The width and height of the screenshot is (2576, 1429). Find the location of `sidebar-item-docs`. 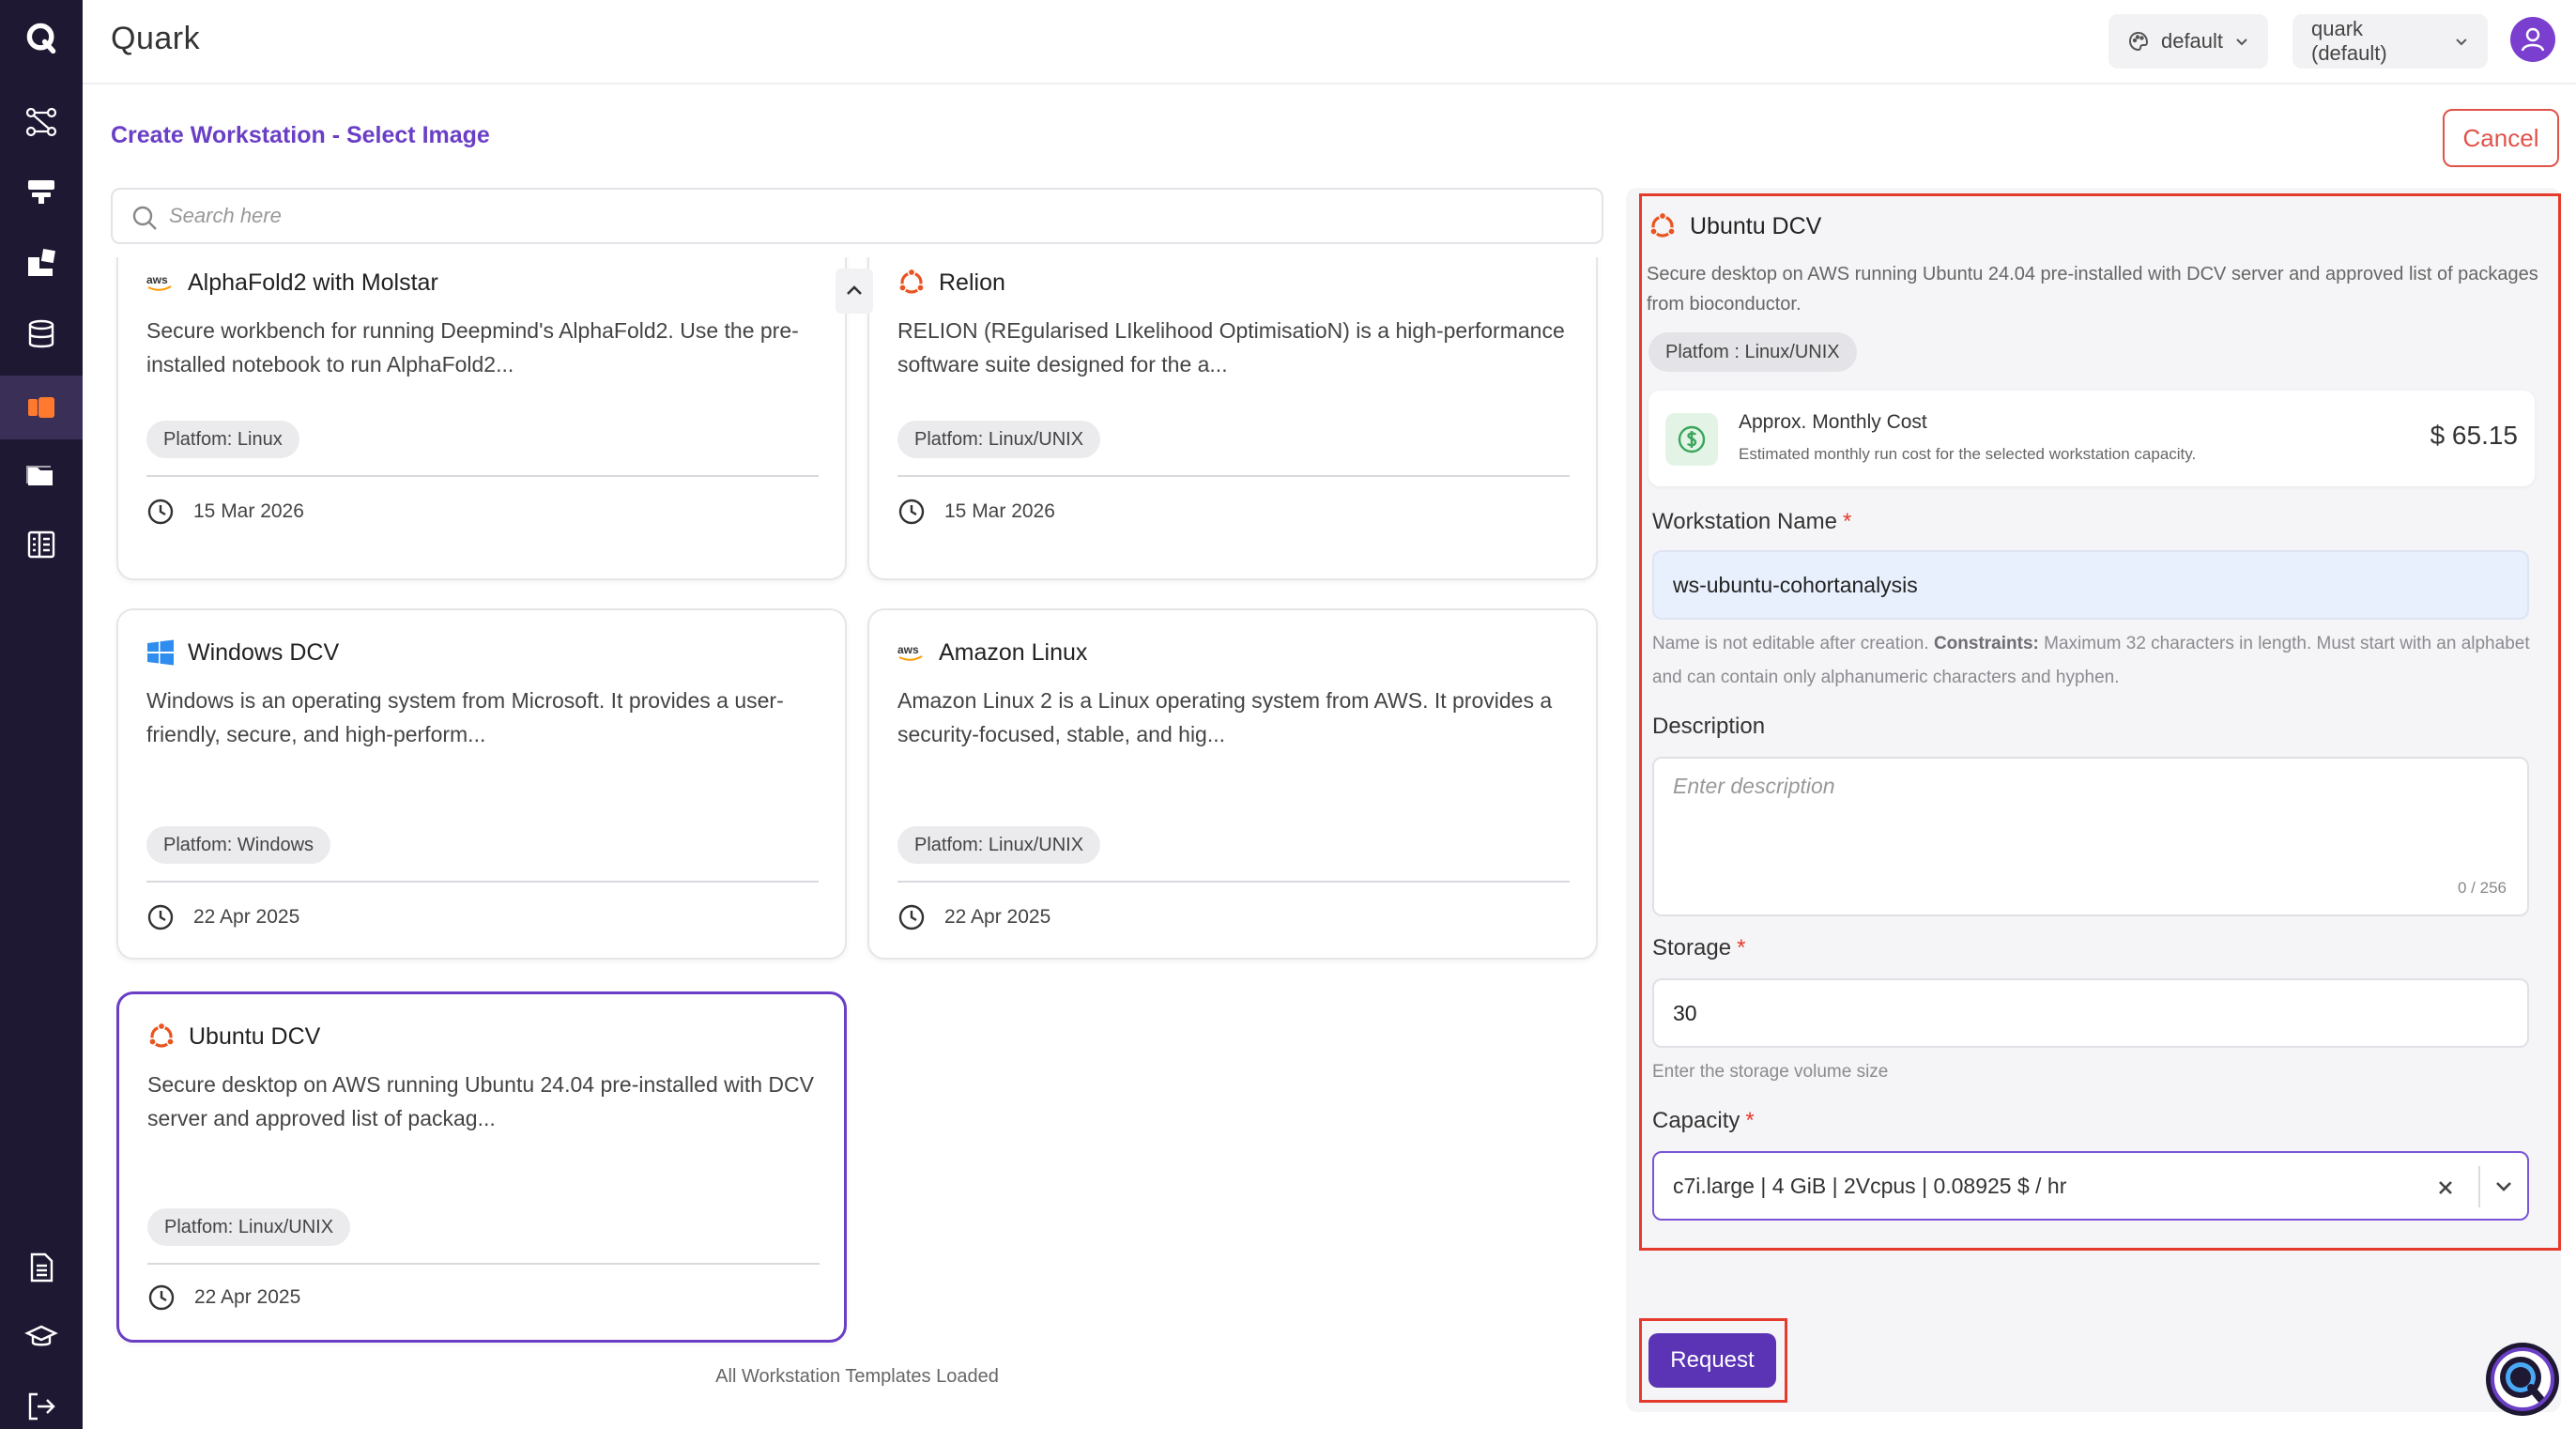

sidebar-item-docs is located at coordinates (42, 1267).